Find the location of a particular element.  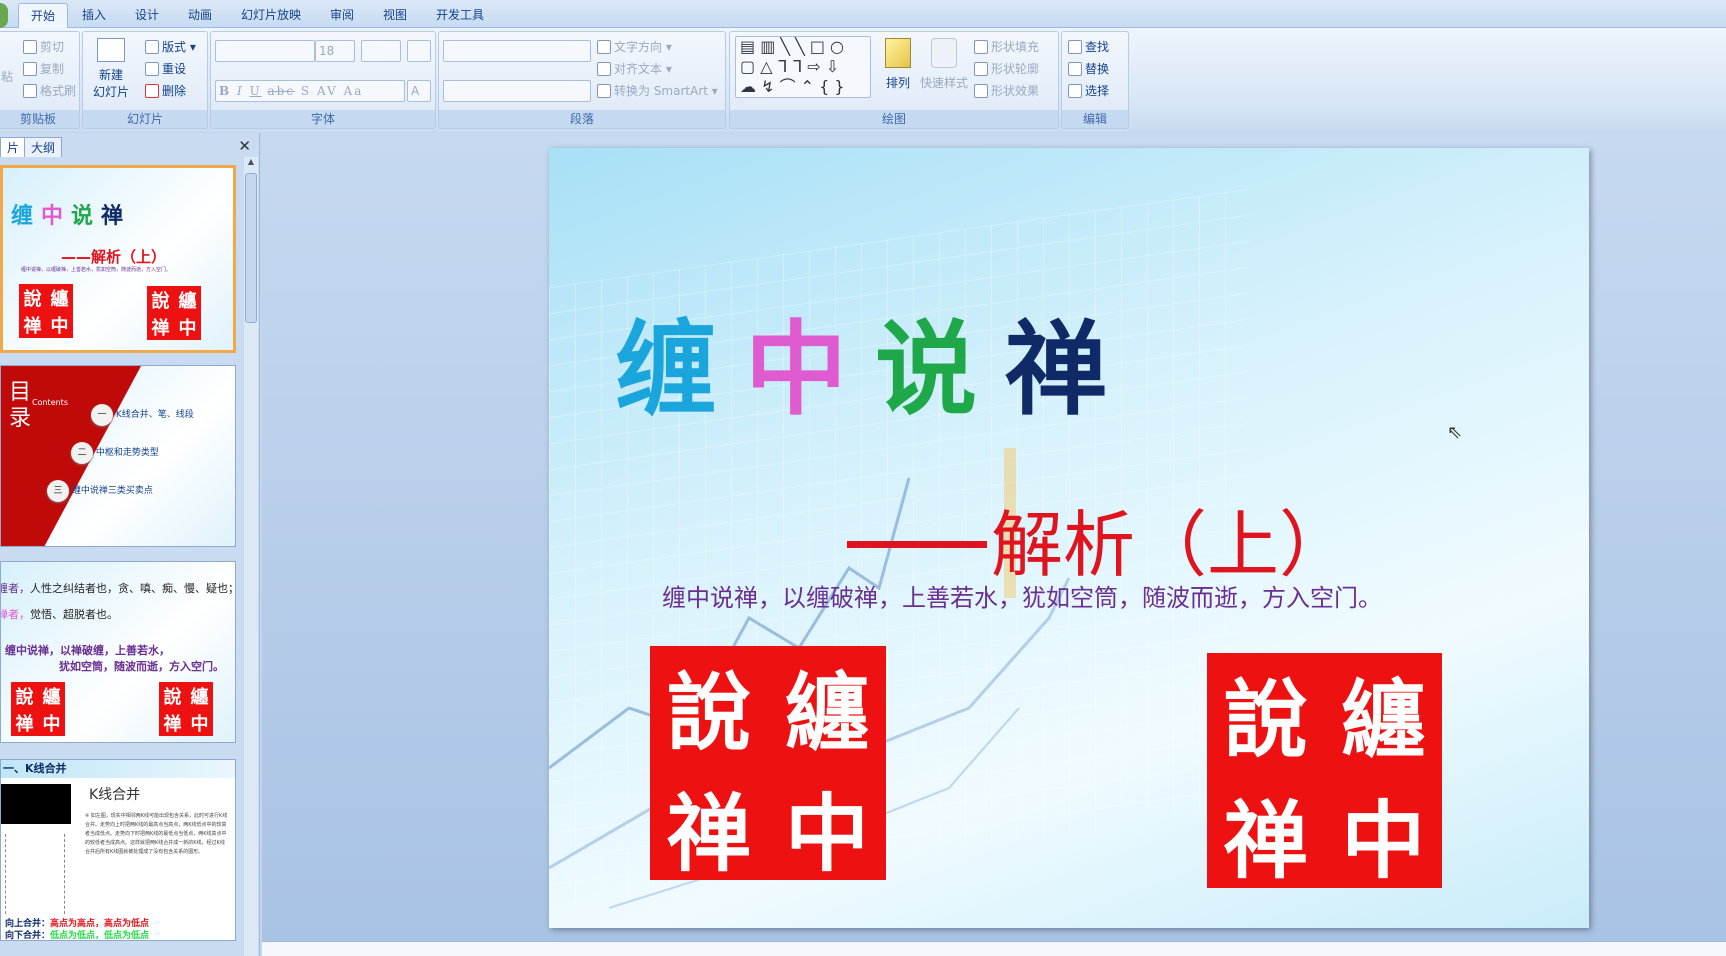

thumb-key: 禅者， is located at coordinates (15, 614).